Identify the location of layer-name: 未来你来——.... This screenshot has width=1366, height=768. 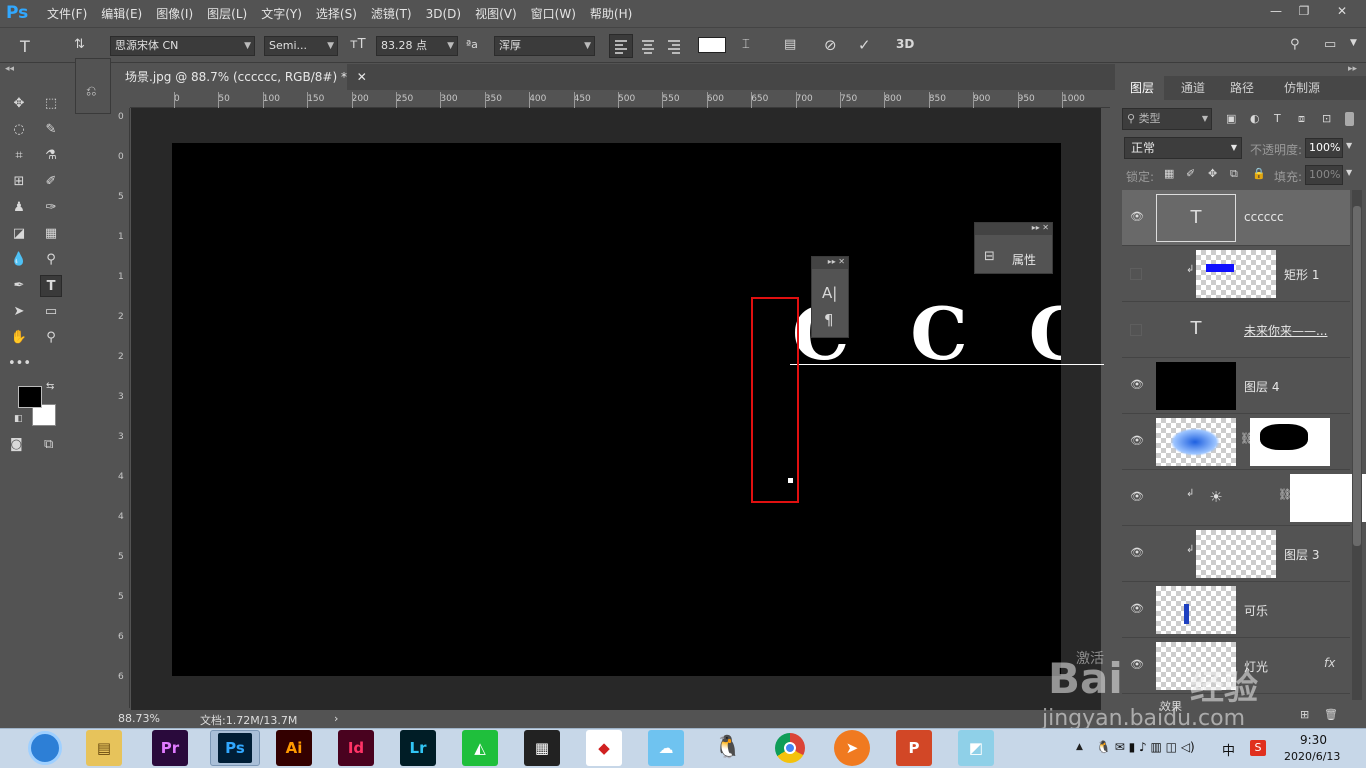
(1285, 330).